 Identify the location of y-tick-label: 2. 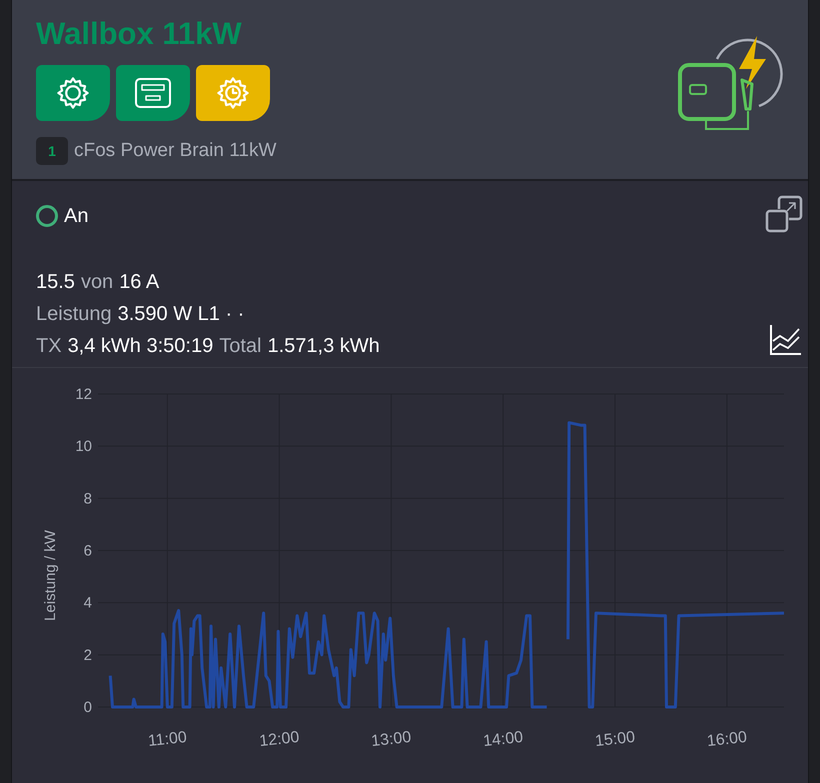
(88, 655).